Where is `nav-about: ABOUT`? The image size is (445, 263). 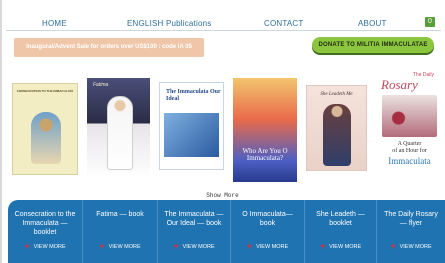
nav-about: ABOUT is located at coordinates (372, 23).